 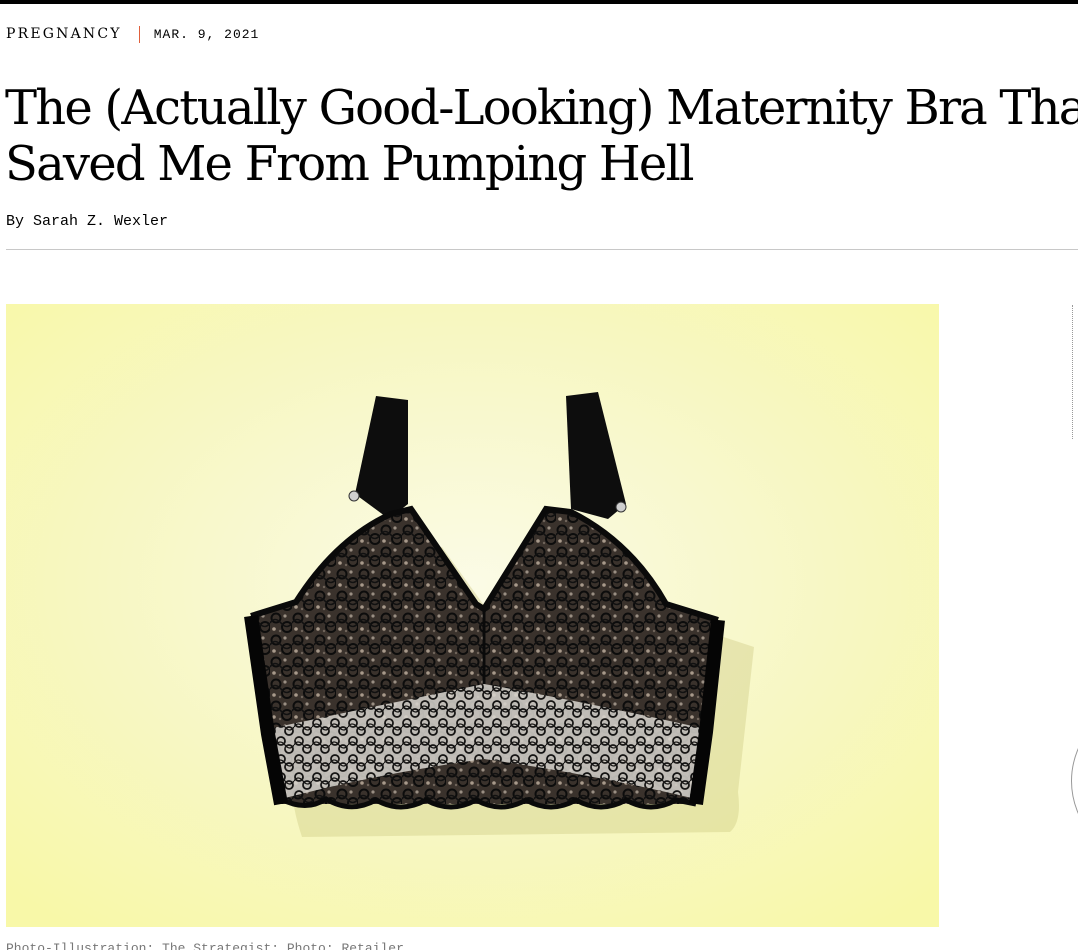 I want to click on sidebar-ad-placeholder, so click(x=1075, y=372).